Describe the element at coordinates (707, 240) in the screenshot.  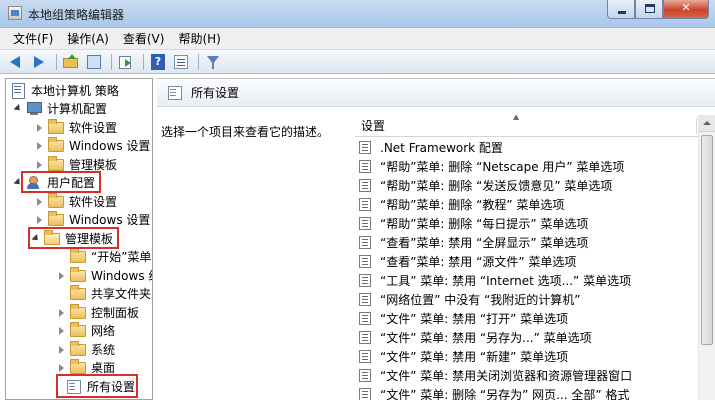
I see `scroll-thumb` at that location.